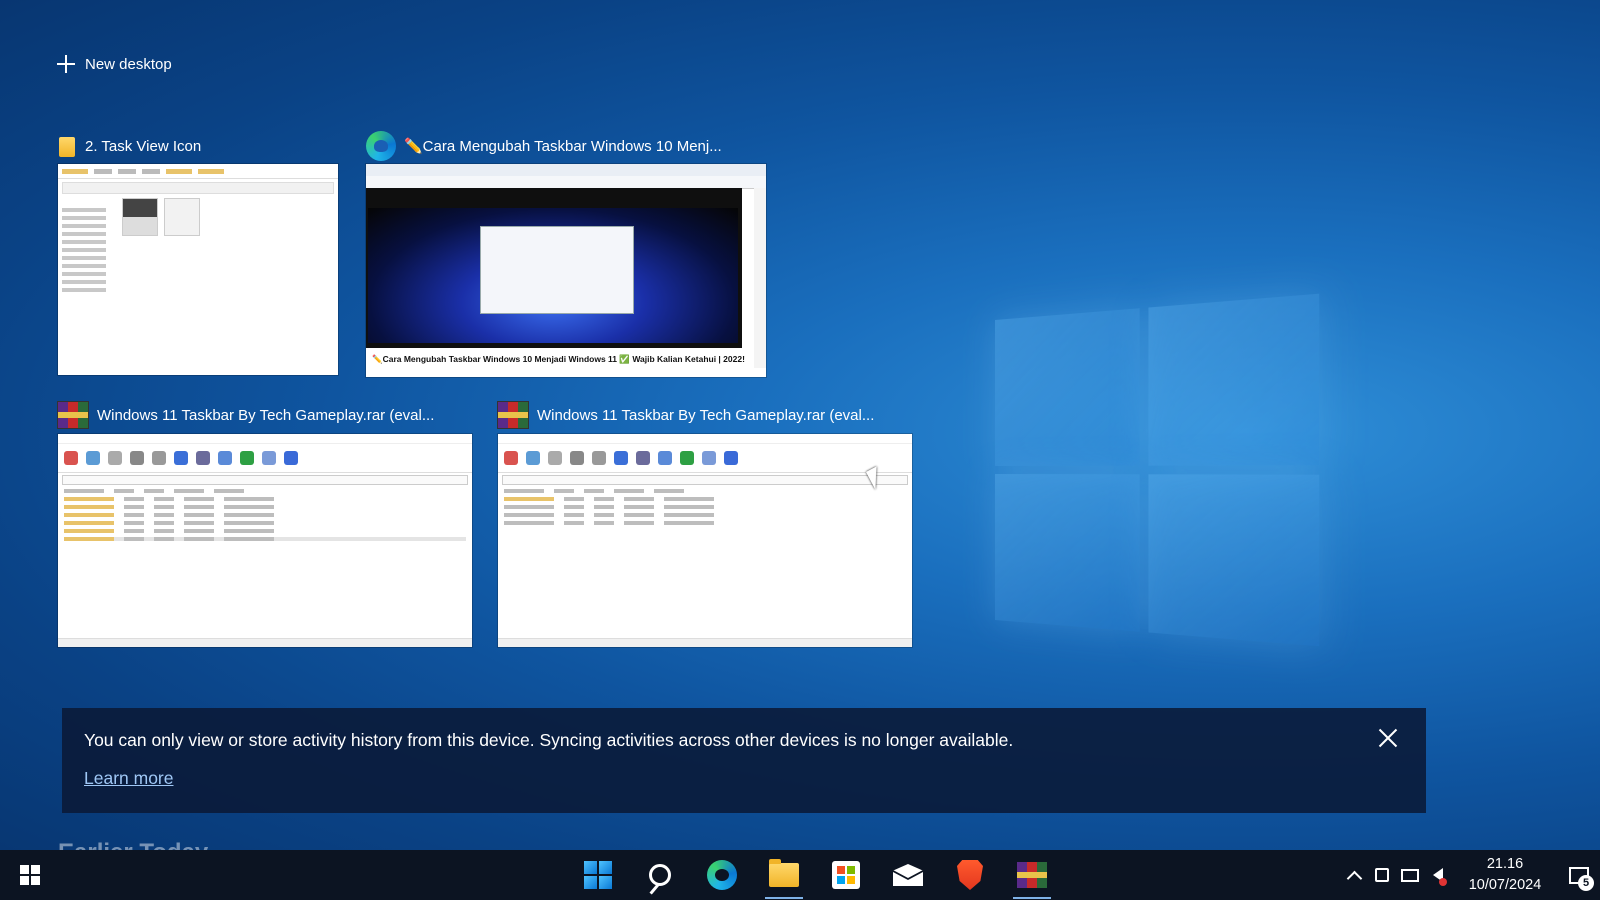  What do you see at coordinates (89, 250) in the screenshot?
I see `navigation-pane` at bounding box center [89, 250].